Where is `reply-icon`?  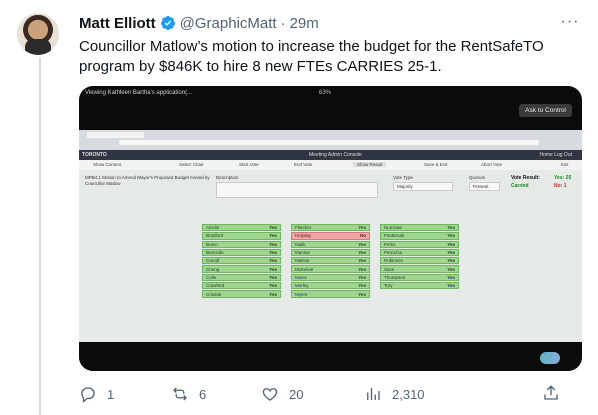
reply-icon is located at coordinates (88, 395).